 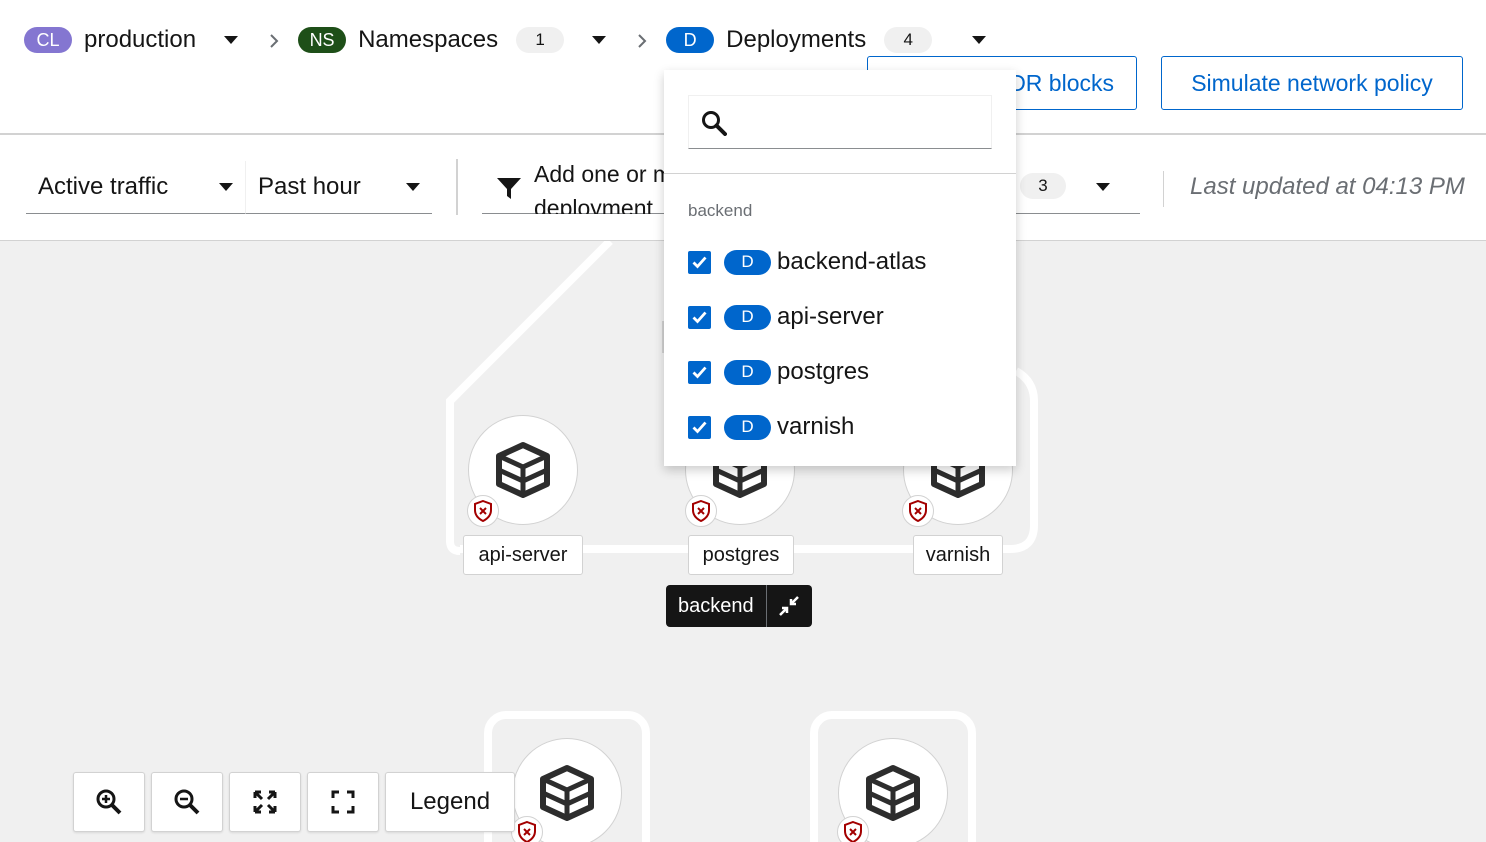 I want to click on cluster-caret-down-icon, so click(x=231, y=40).